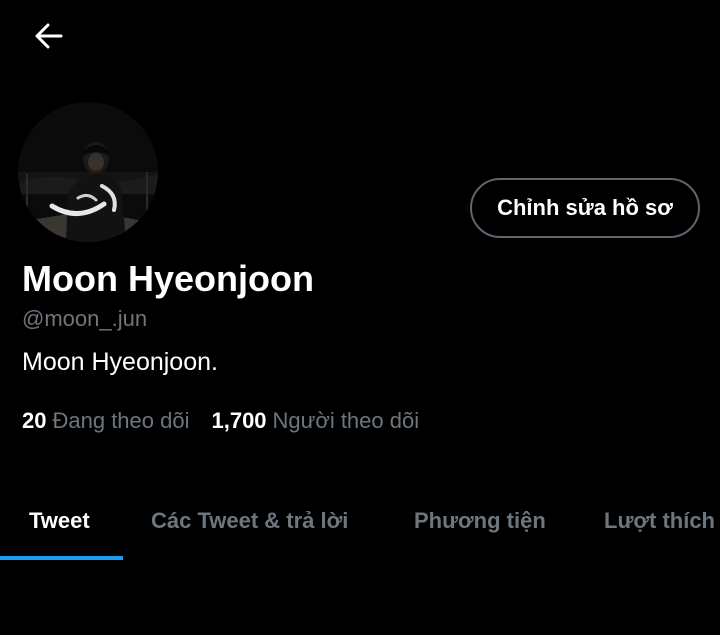 This screenshot has width=720, height=635. I want to click on profile-photo, so click(88, 172).